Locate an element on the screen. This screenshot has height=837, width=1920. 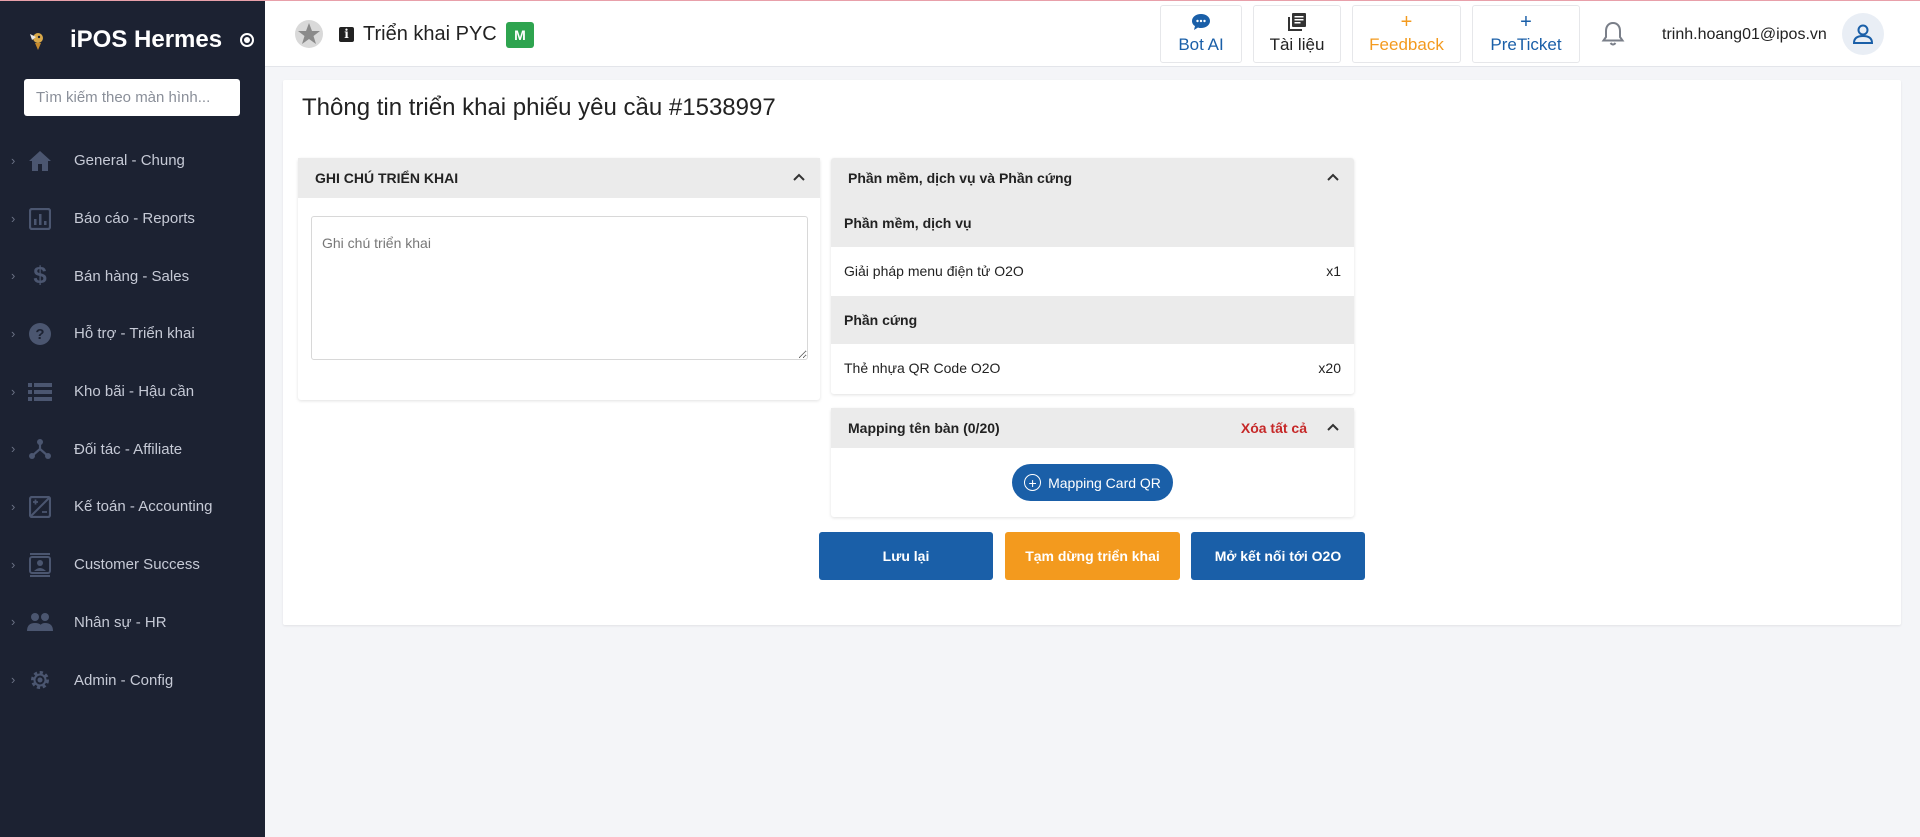
avatar is located at coordinates (1863, 34).